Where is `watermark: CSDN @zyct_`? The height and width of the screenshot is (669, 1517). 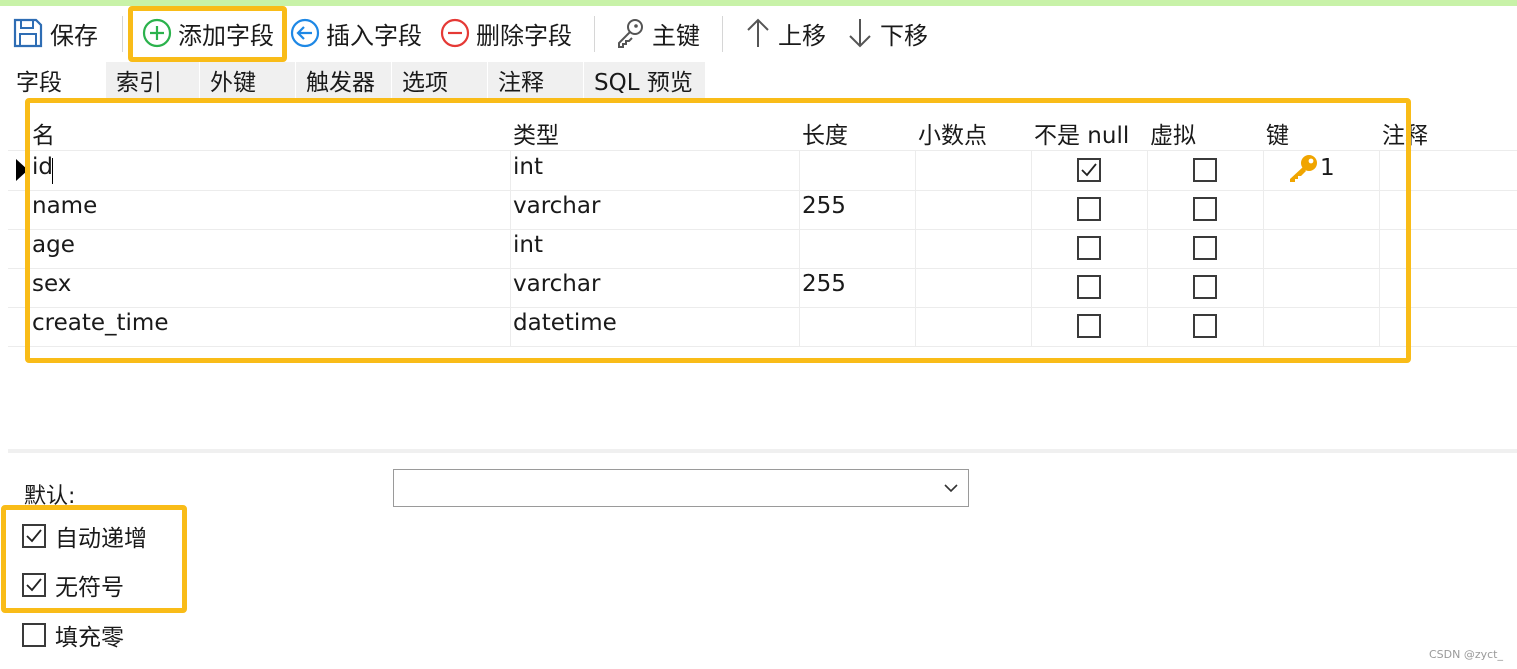
watermark: CSDN @zyct_ is located at coordinates (1465, 654).